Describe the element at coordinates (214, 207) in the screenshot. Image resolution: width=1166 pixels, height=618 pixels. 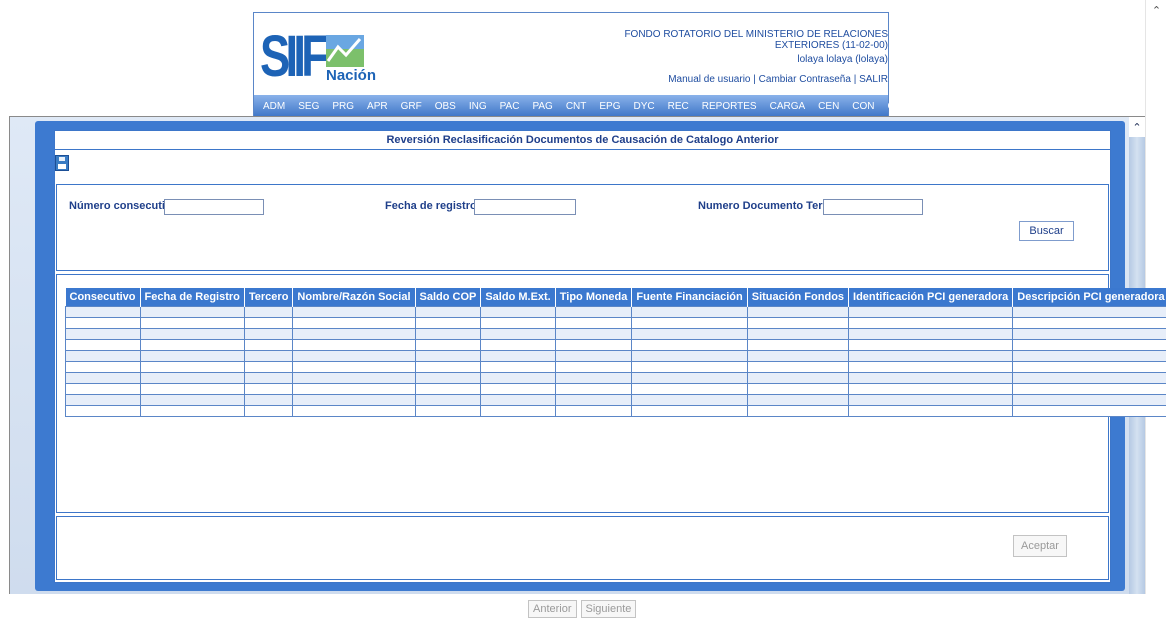
I see `consecutivo-input` at that location.